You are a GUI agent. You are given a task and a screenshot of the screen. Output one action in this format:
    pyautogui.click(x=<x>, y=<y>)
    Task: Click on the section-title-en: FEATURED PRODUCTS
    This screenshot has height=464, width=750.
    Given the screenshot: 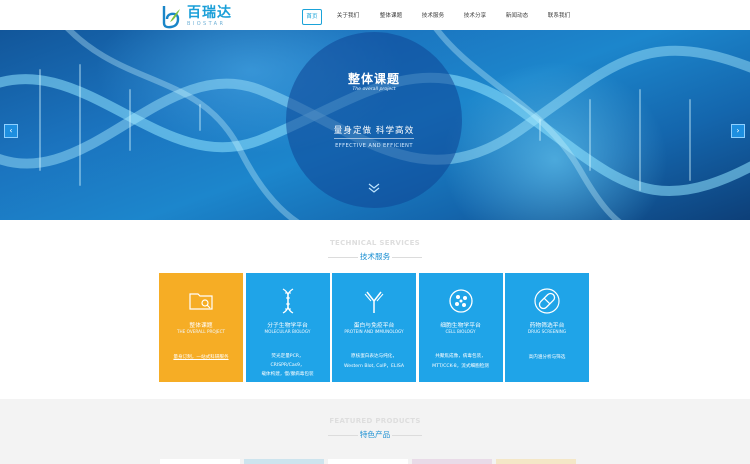 What is the action you would take?
    pyautogui.click(x=375, y=421)
    